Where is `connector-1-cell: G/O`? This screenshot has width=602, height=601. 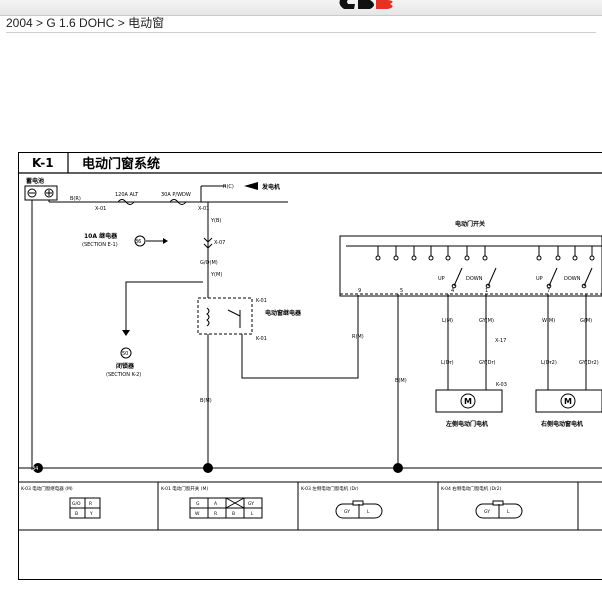 connector-1-cell: G/O is located at coordinates (76, 504).